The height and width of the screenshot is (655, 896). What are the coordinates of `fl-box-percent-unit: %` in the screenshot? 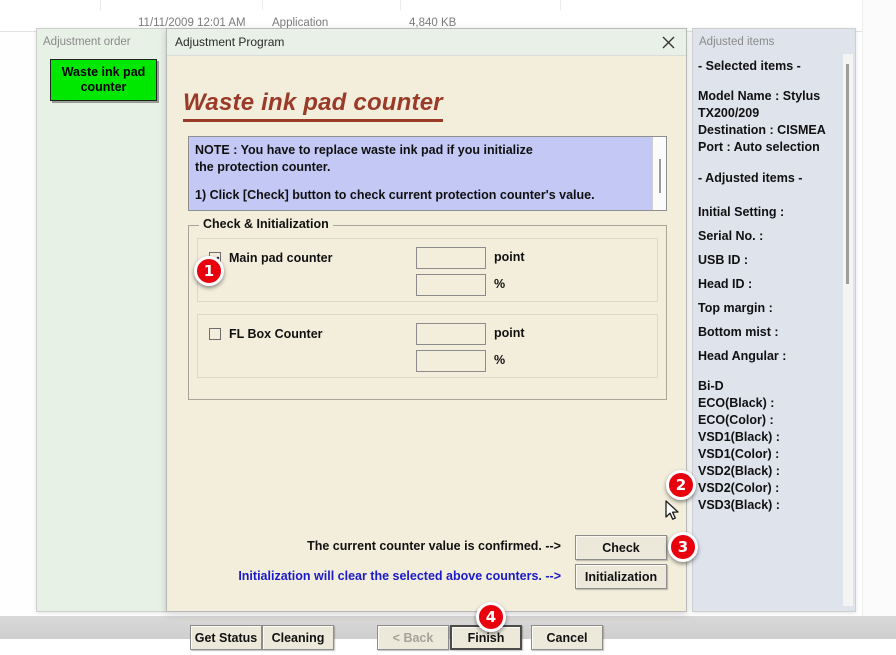 It's located at (500, 360).